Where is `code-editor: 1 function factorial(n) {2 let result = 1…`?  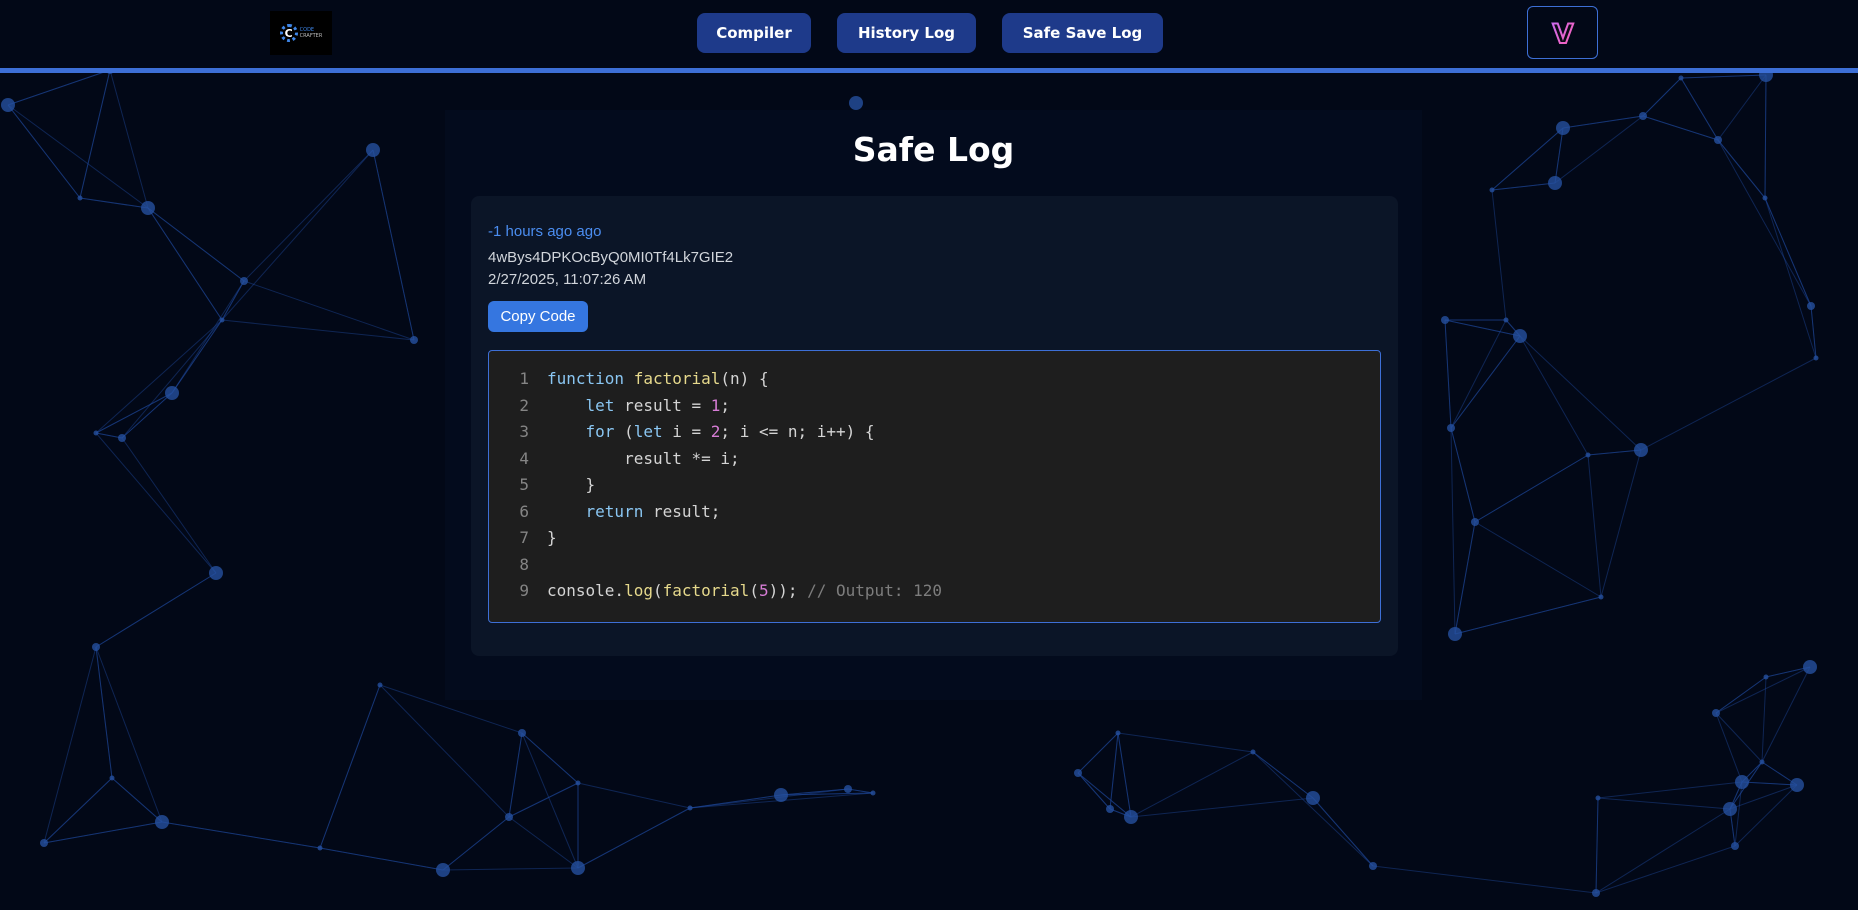
code-editor: 1 function factorial(n) {2 let result = 1… is located at coordinates (934, 486).